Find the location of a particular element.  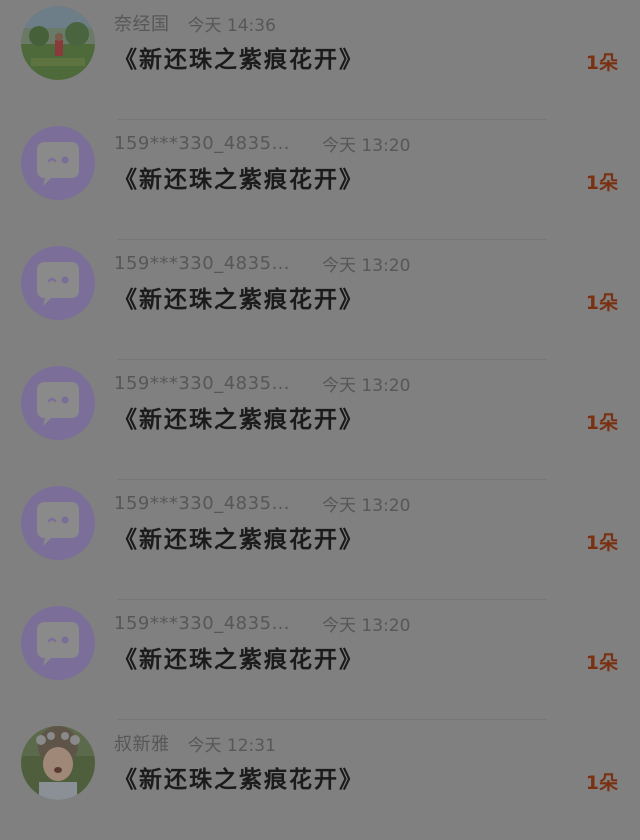

sender-name: 叔新雅 is located at coordinates (142, 744).